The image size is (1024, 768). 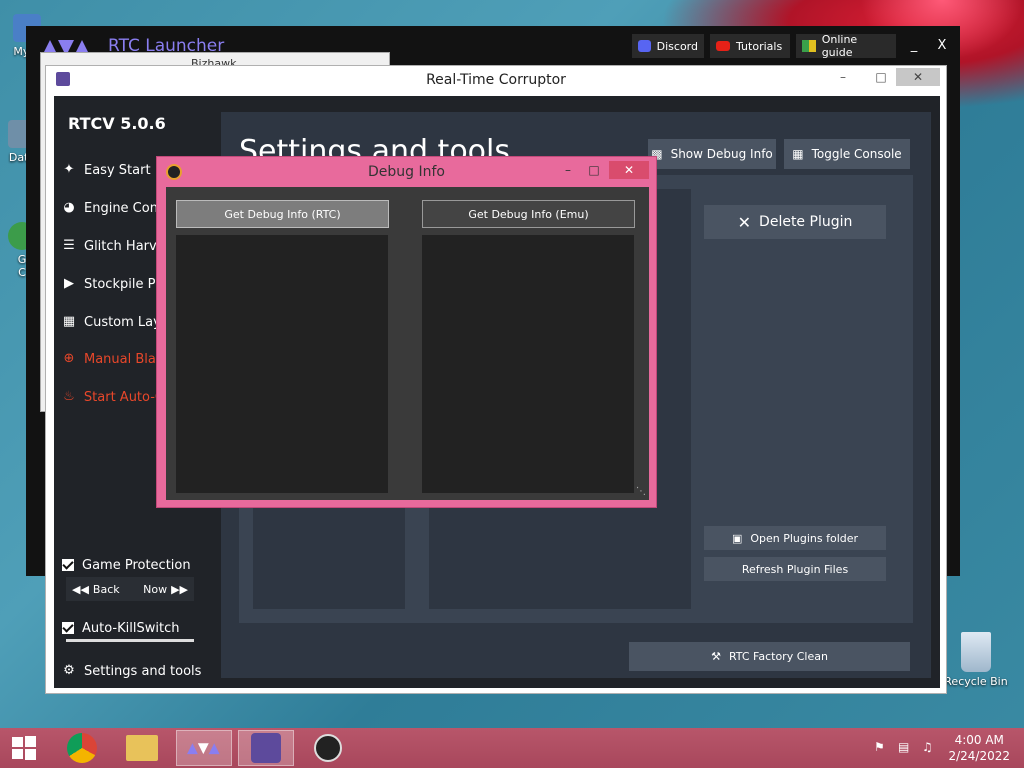 I want to click on now-button: Now ▶▶, so click(x=165, y=589).